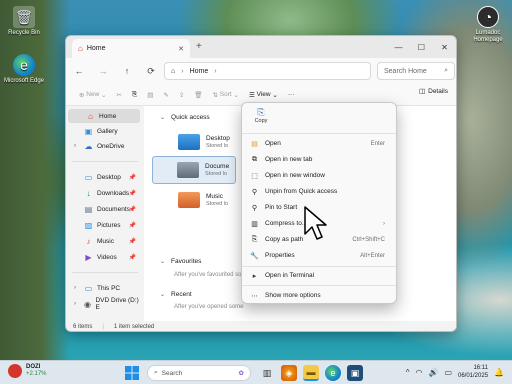 This screenshot has height=384, width=512. I want to click on notification-bell-icon: 🔔, so click(499, 372).